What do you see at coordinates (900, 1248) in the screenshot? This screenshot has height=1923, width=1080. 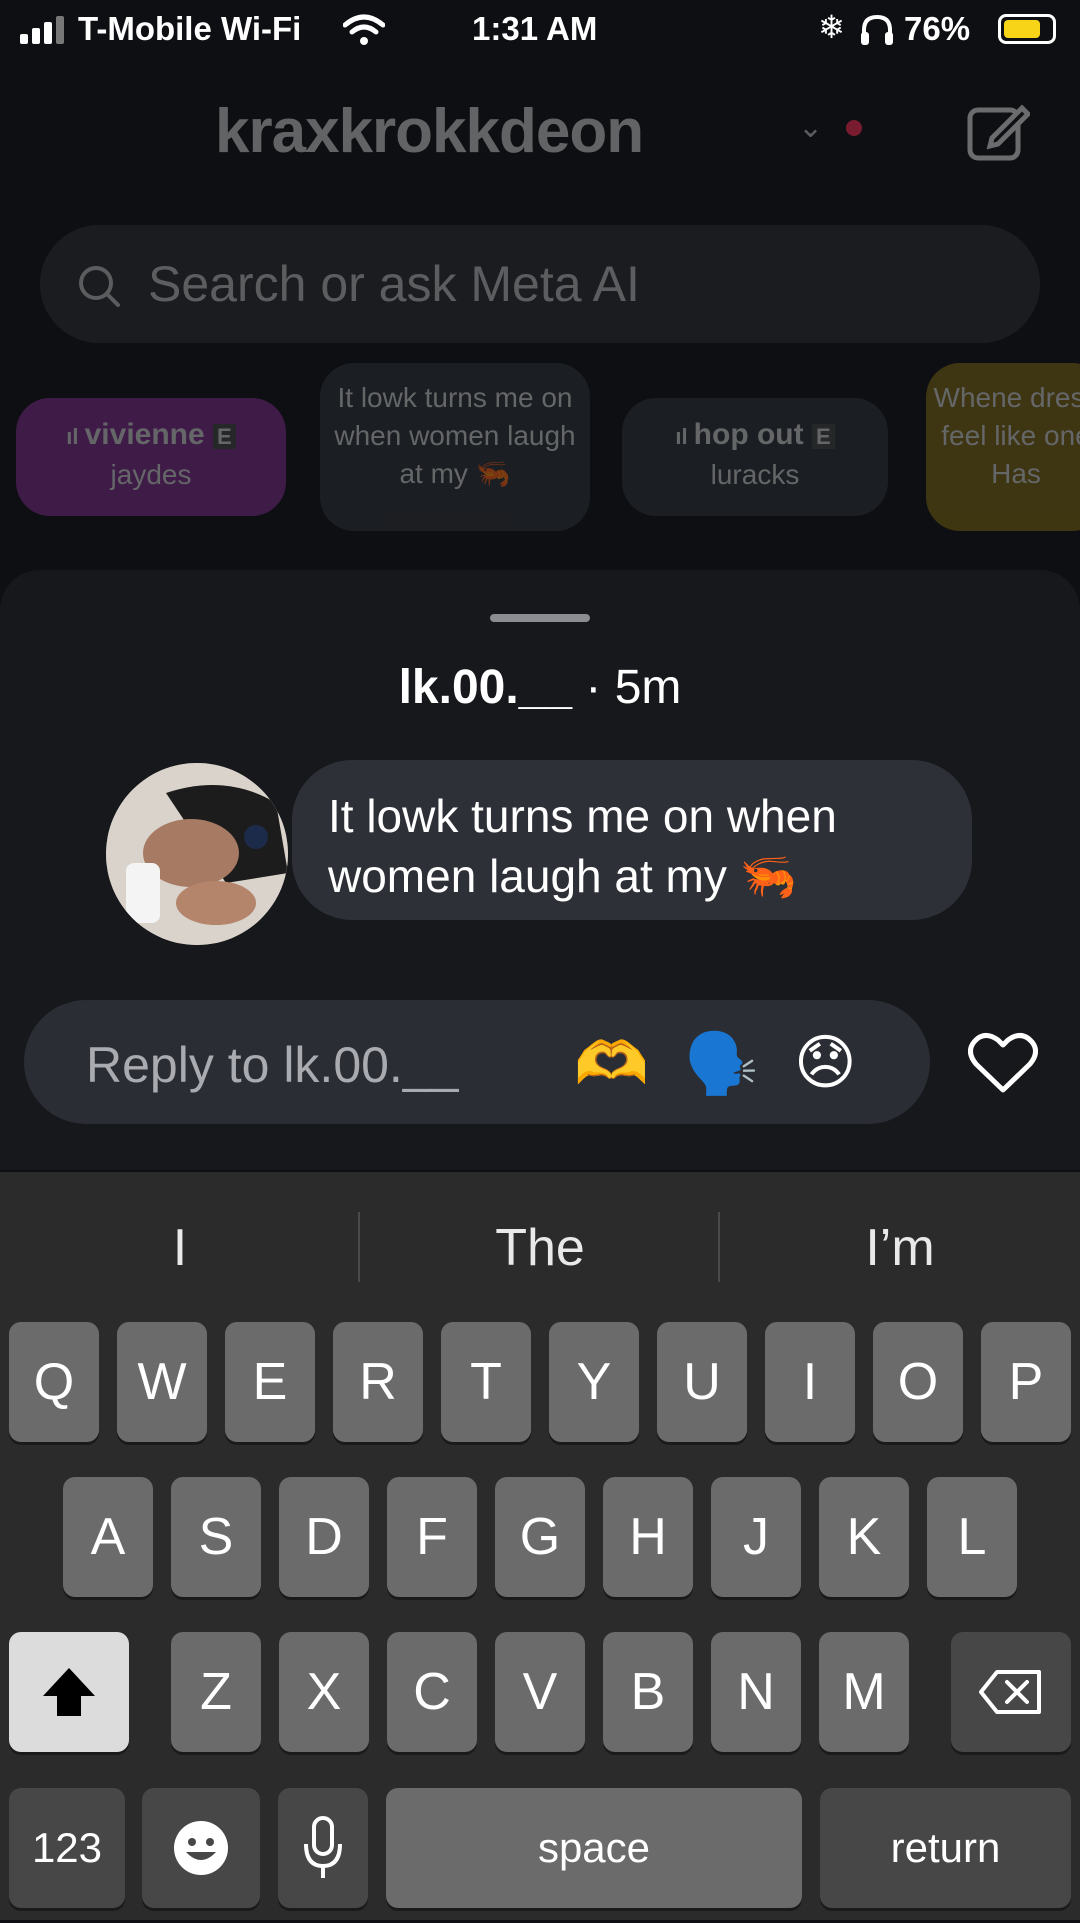 I see `suggestion-3: I’m` at bounding box center [900, 1248].